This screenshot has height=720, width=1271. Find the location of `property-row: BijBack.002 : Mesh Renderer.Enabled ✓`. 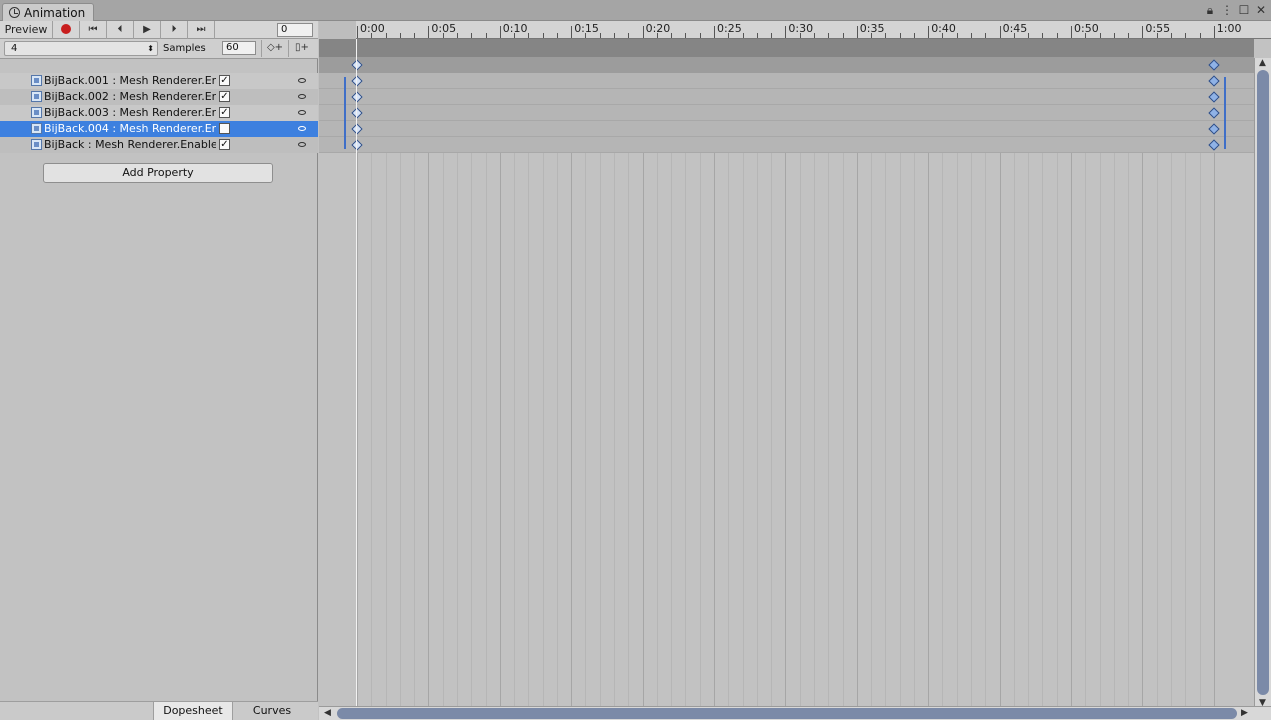

property-row: BijBack.002 : Mesh Renderer.Enabled ✓ is located at coordinates (159, 97).